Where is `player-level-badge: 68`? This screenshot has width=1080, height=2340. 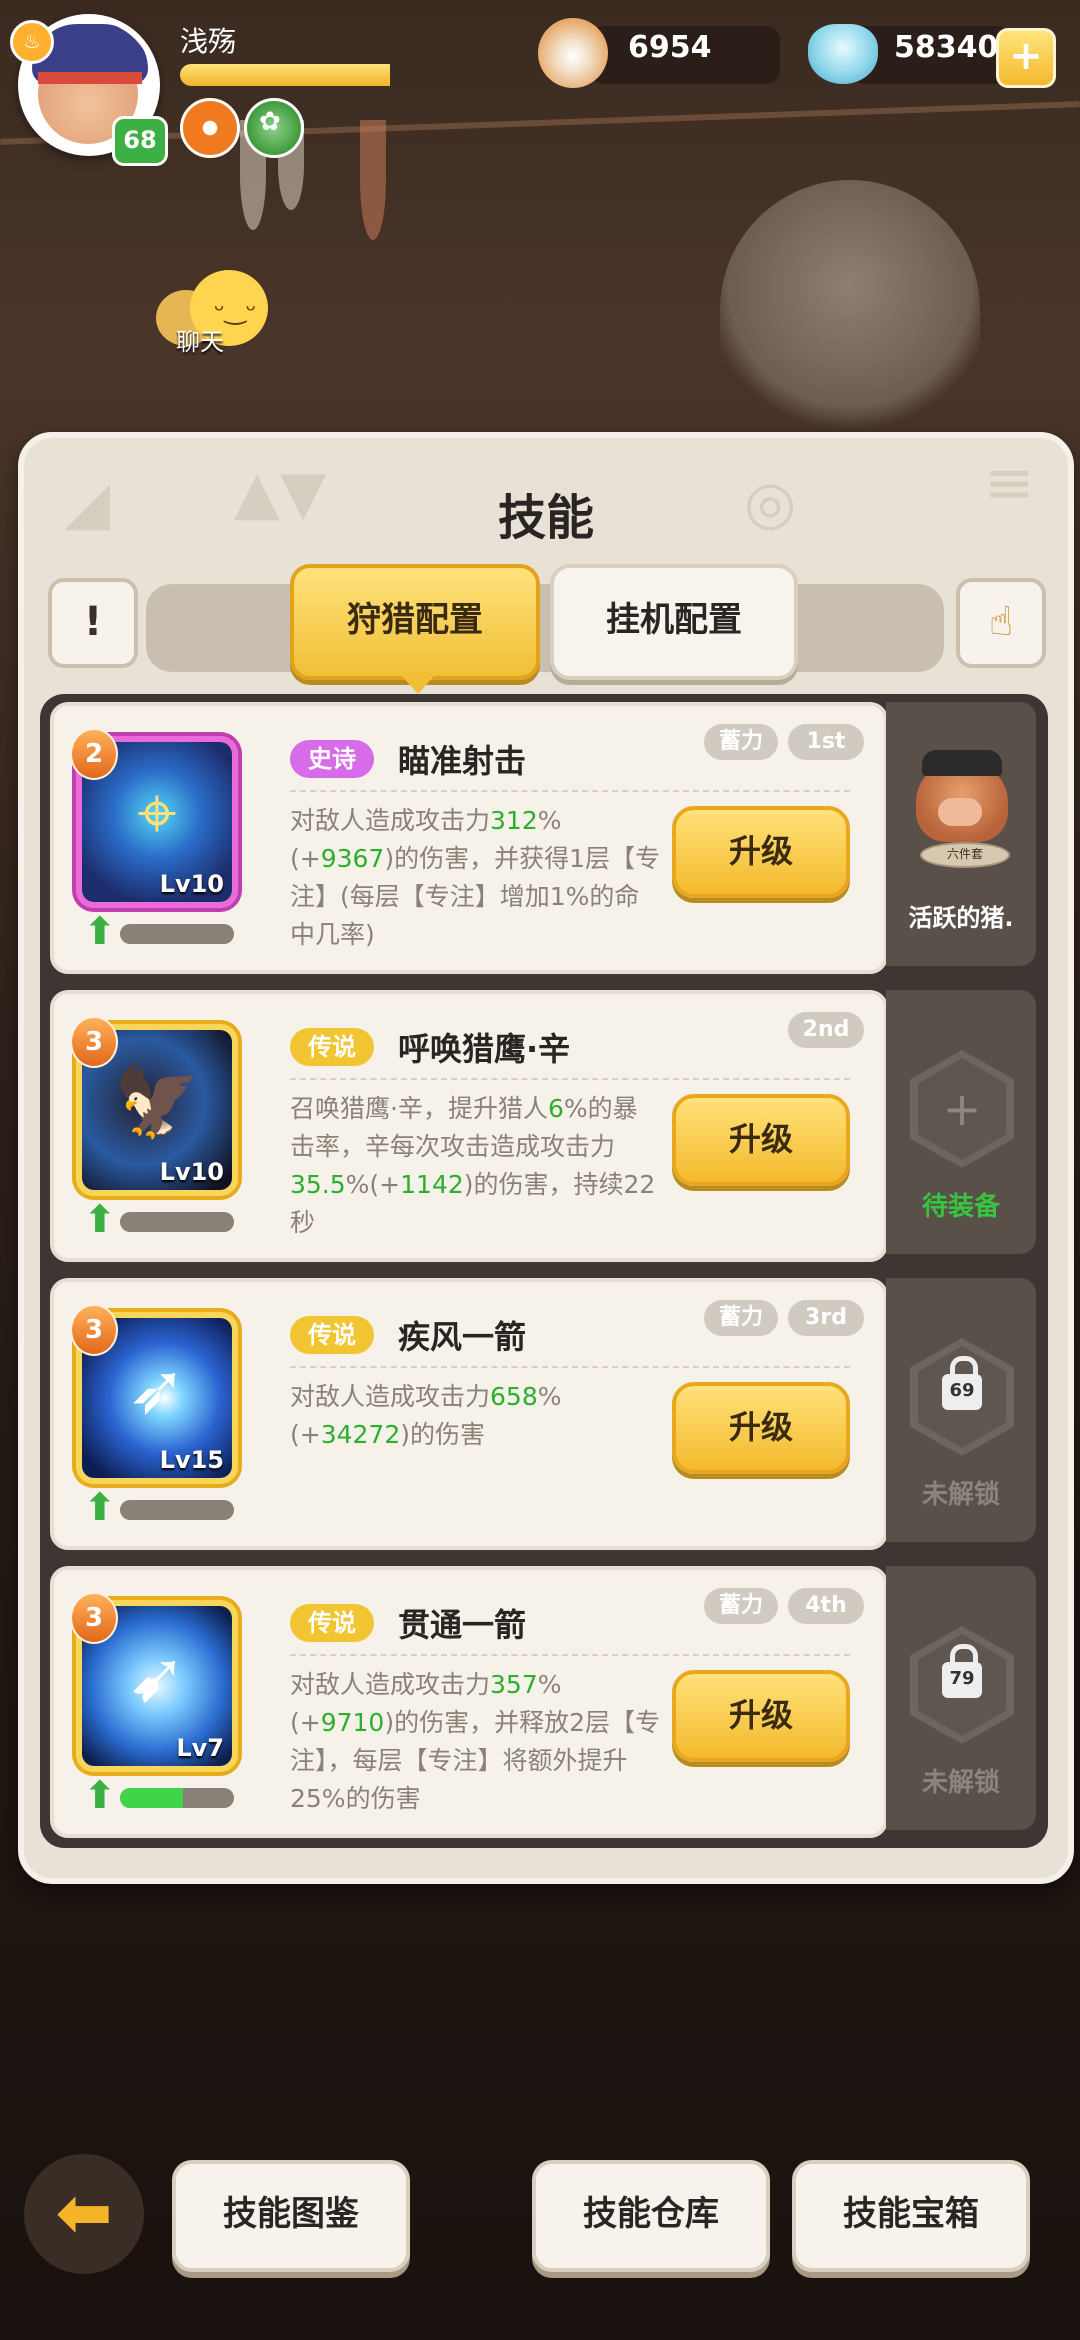 player-level-badge: 68 is located at coordinates (140, 141).